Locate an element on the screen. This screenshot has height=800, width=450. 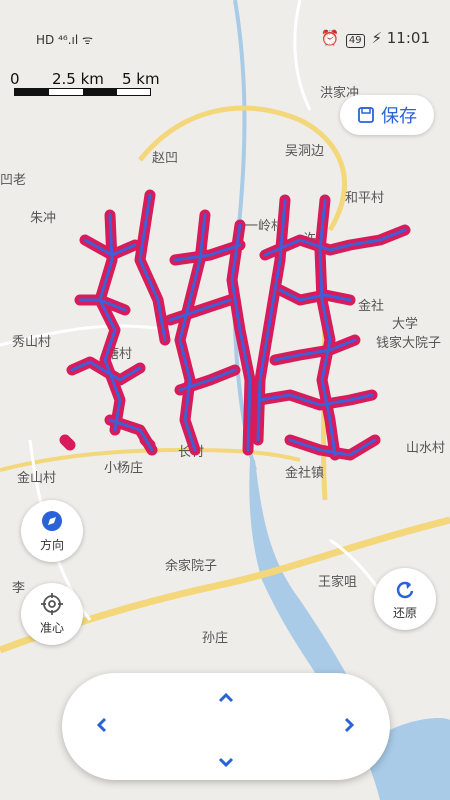
place-label: 余家院子 is located at coordinates (191, 566).